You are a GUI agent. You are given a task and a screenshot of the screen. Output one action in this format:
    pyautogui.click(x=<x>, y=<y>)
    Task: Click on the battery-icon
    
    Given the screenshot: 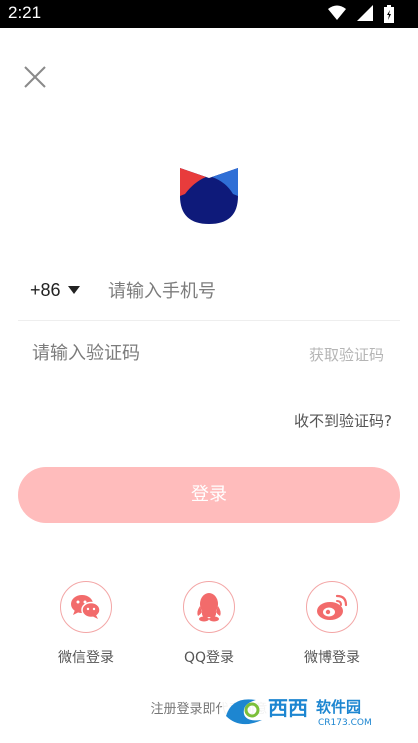 What is the action you would take?
    pyautogui.click(x=389, y=14)
    